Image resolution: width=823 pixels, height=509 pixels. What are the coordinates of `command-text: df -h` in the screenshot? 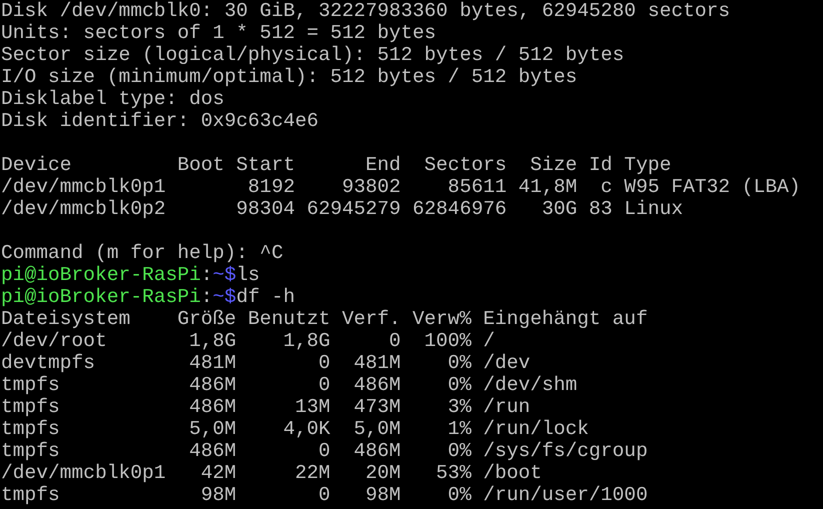 It's located at (265, 297).